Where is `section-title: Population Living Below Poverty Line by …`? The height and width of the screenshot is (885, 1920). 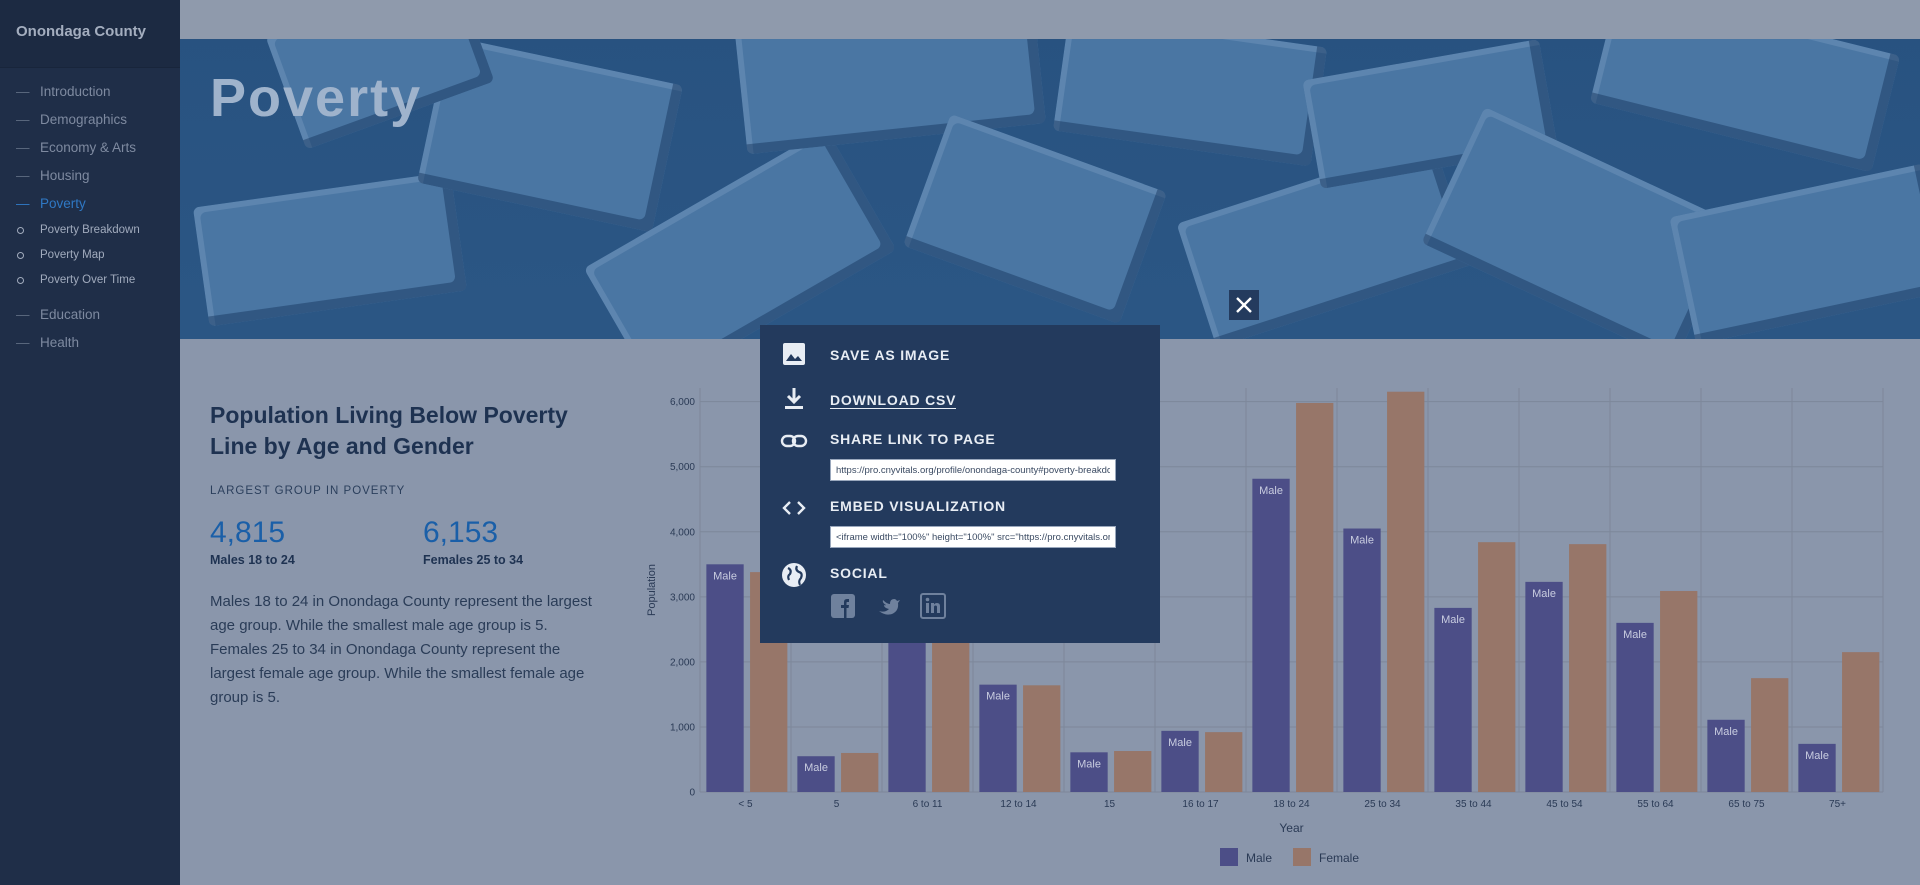
section-title: Population Living Below Poverty Line by … is located at coordinates (389, 430).